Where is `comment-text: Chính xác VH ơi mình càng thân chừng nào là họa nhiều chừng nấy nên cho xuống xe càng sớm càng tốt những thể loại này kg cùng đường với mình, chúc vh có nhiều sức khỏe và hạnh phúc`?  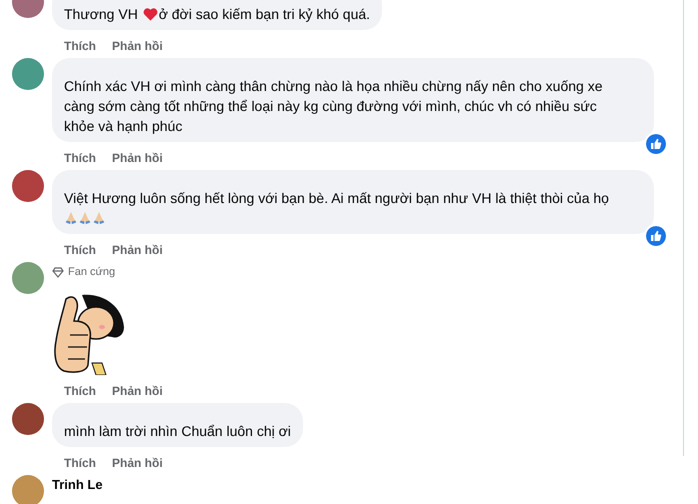 comment-text: Chính xác VH ơi mình càng thân chừng nào là họa nhiều chừng nấy nên cho xuống xe càng sớm càng tốt những thể loại này kg cùng đường với mình, chúc vh có nhiều sức khỏe và hạnh phúc is located at coordinates (334, 106).